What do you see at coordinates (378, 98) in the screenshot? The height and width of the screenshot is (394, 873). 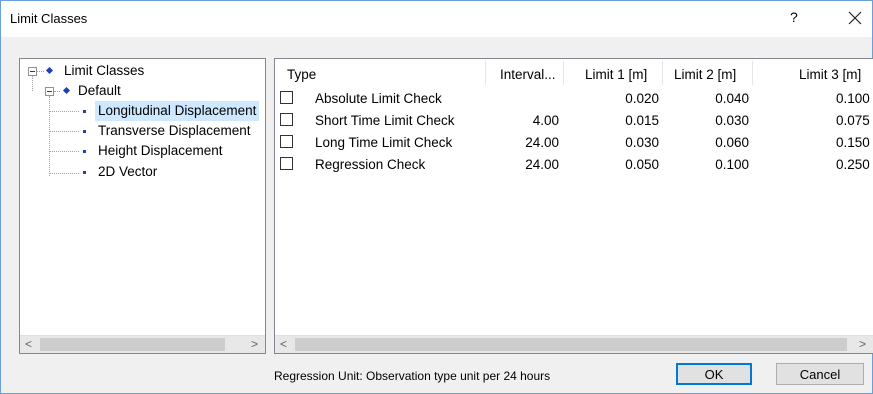 I see `cell-type: Absolute Limit Check` at bounding box center [378, 98].